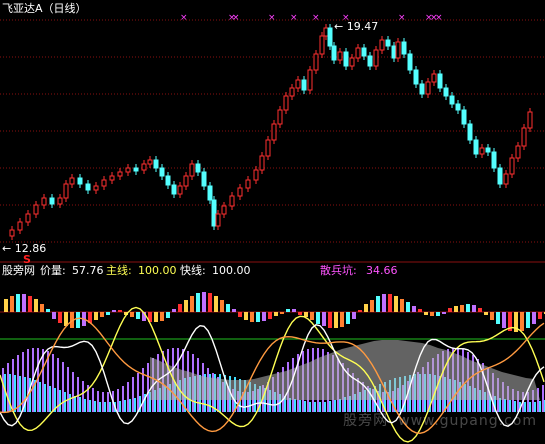 The image size is (545, 444). Describe the element at coordinates (231, 270) in the screenshot. I see `fast-line-value: 100.00` at that location.